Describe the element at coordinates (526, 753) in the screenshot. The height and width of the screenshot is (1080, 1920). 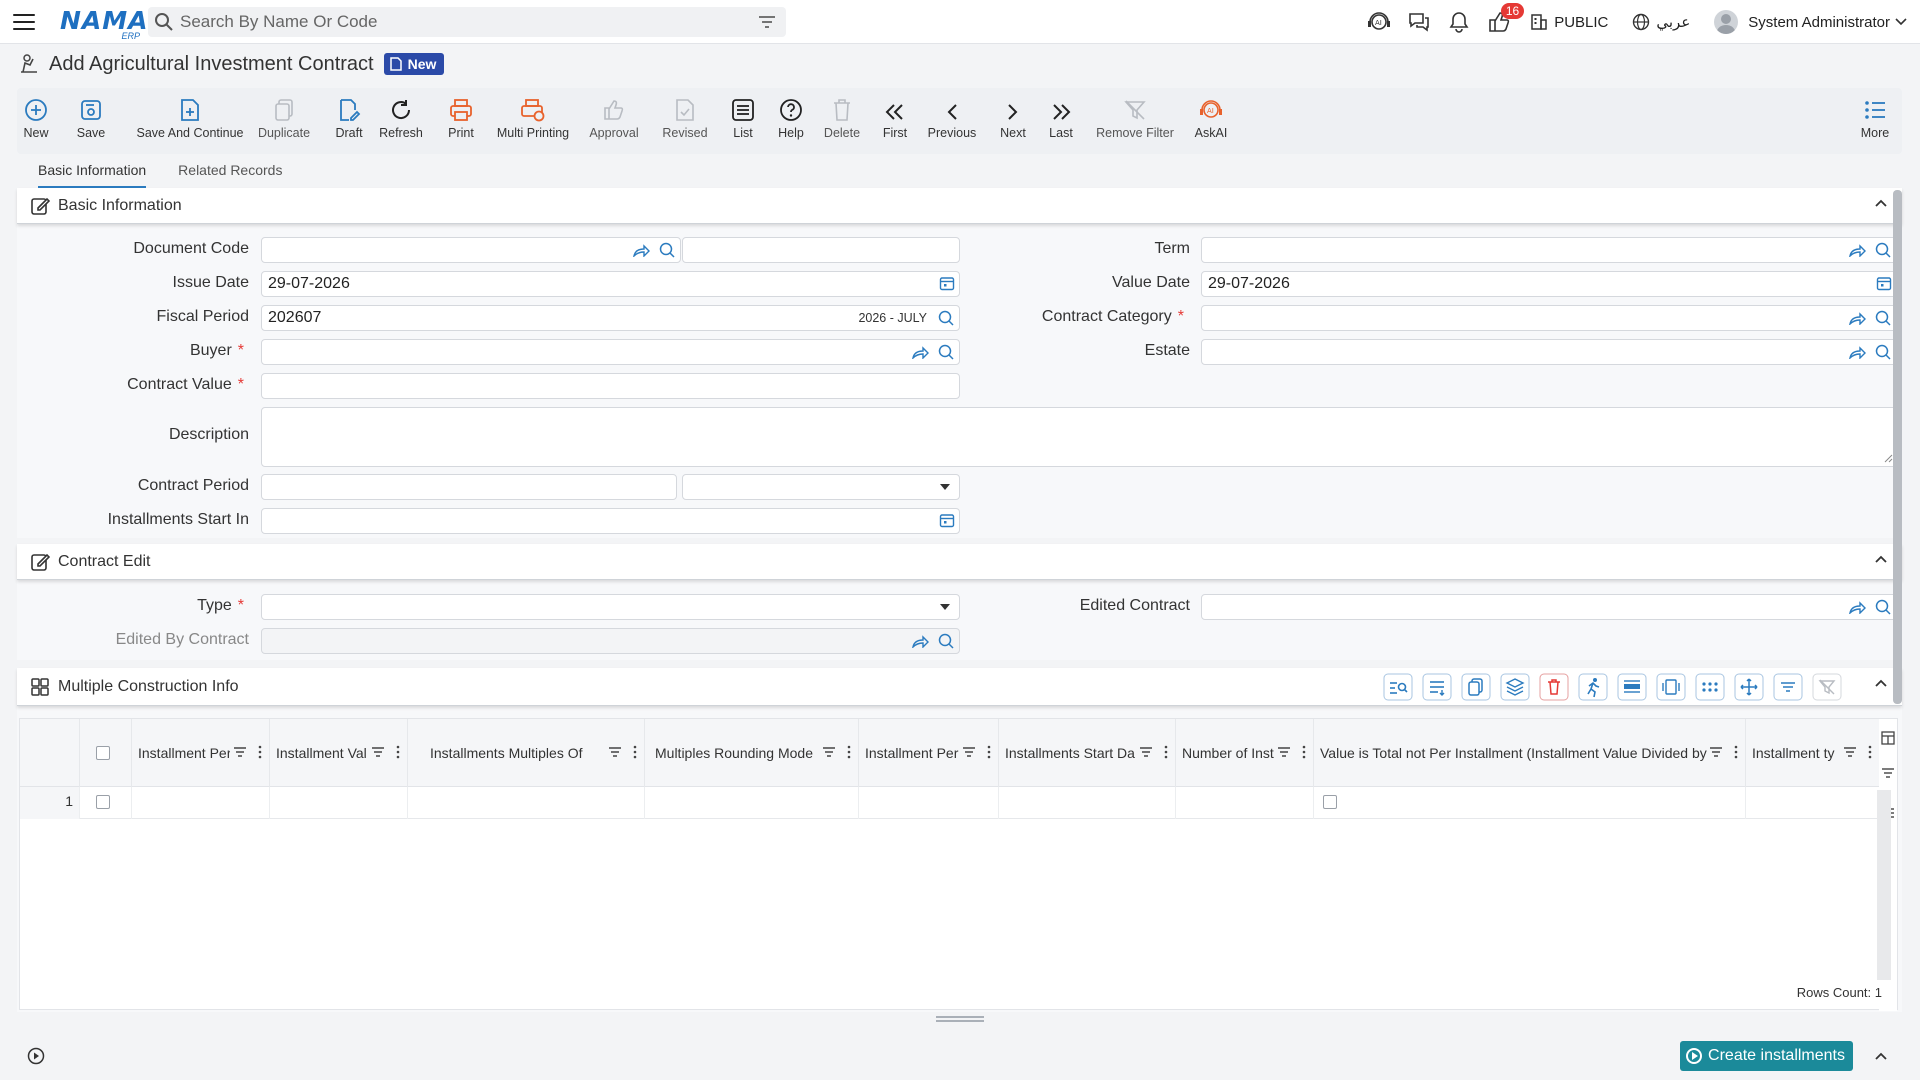
I see `column-header: Installments Multiples Of` at that location.